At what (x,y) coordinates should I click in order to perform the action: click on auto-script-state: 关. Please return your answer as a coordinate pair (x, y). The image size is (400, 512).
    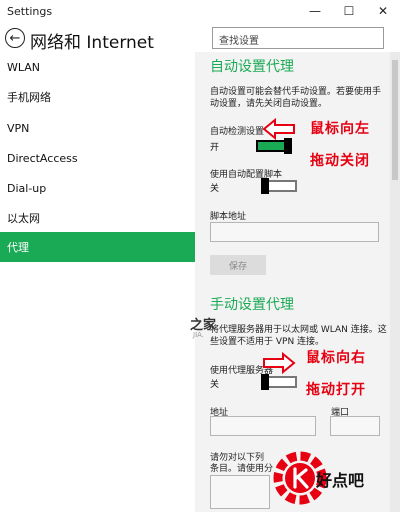
    Looking at the image, I should click on (215, 189).